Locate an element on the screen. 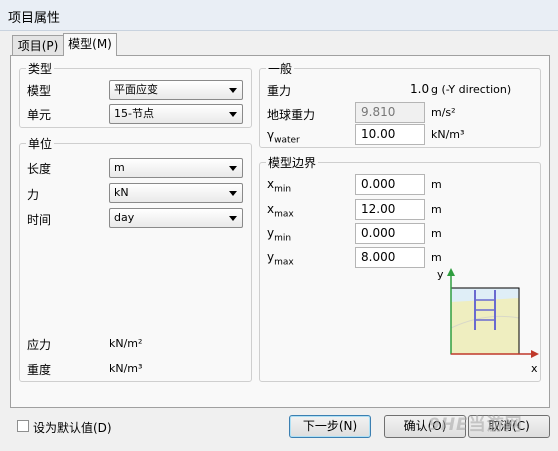  general-group-legend: 一般 is located at coordinates (280, 69).